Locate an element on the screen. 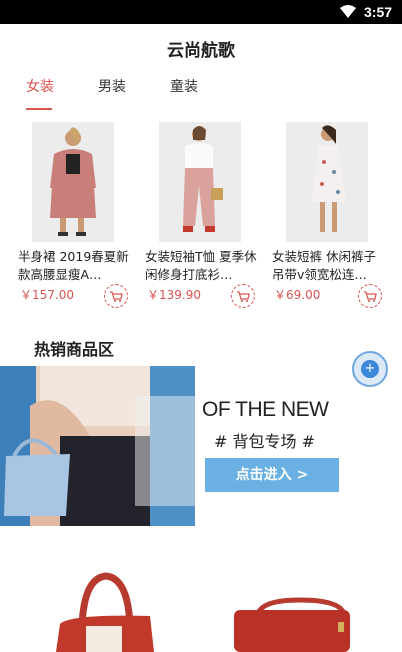  banner-subheading: # 背包专场 # is located at coordinates (264, 441).